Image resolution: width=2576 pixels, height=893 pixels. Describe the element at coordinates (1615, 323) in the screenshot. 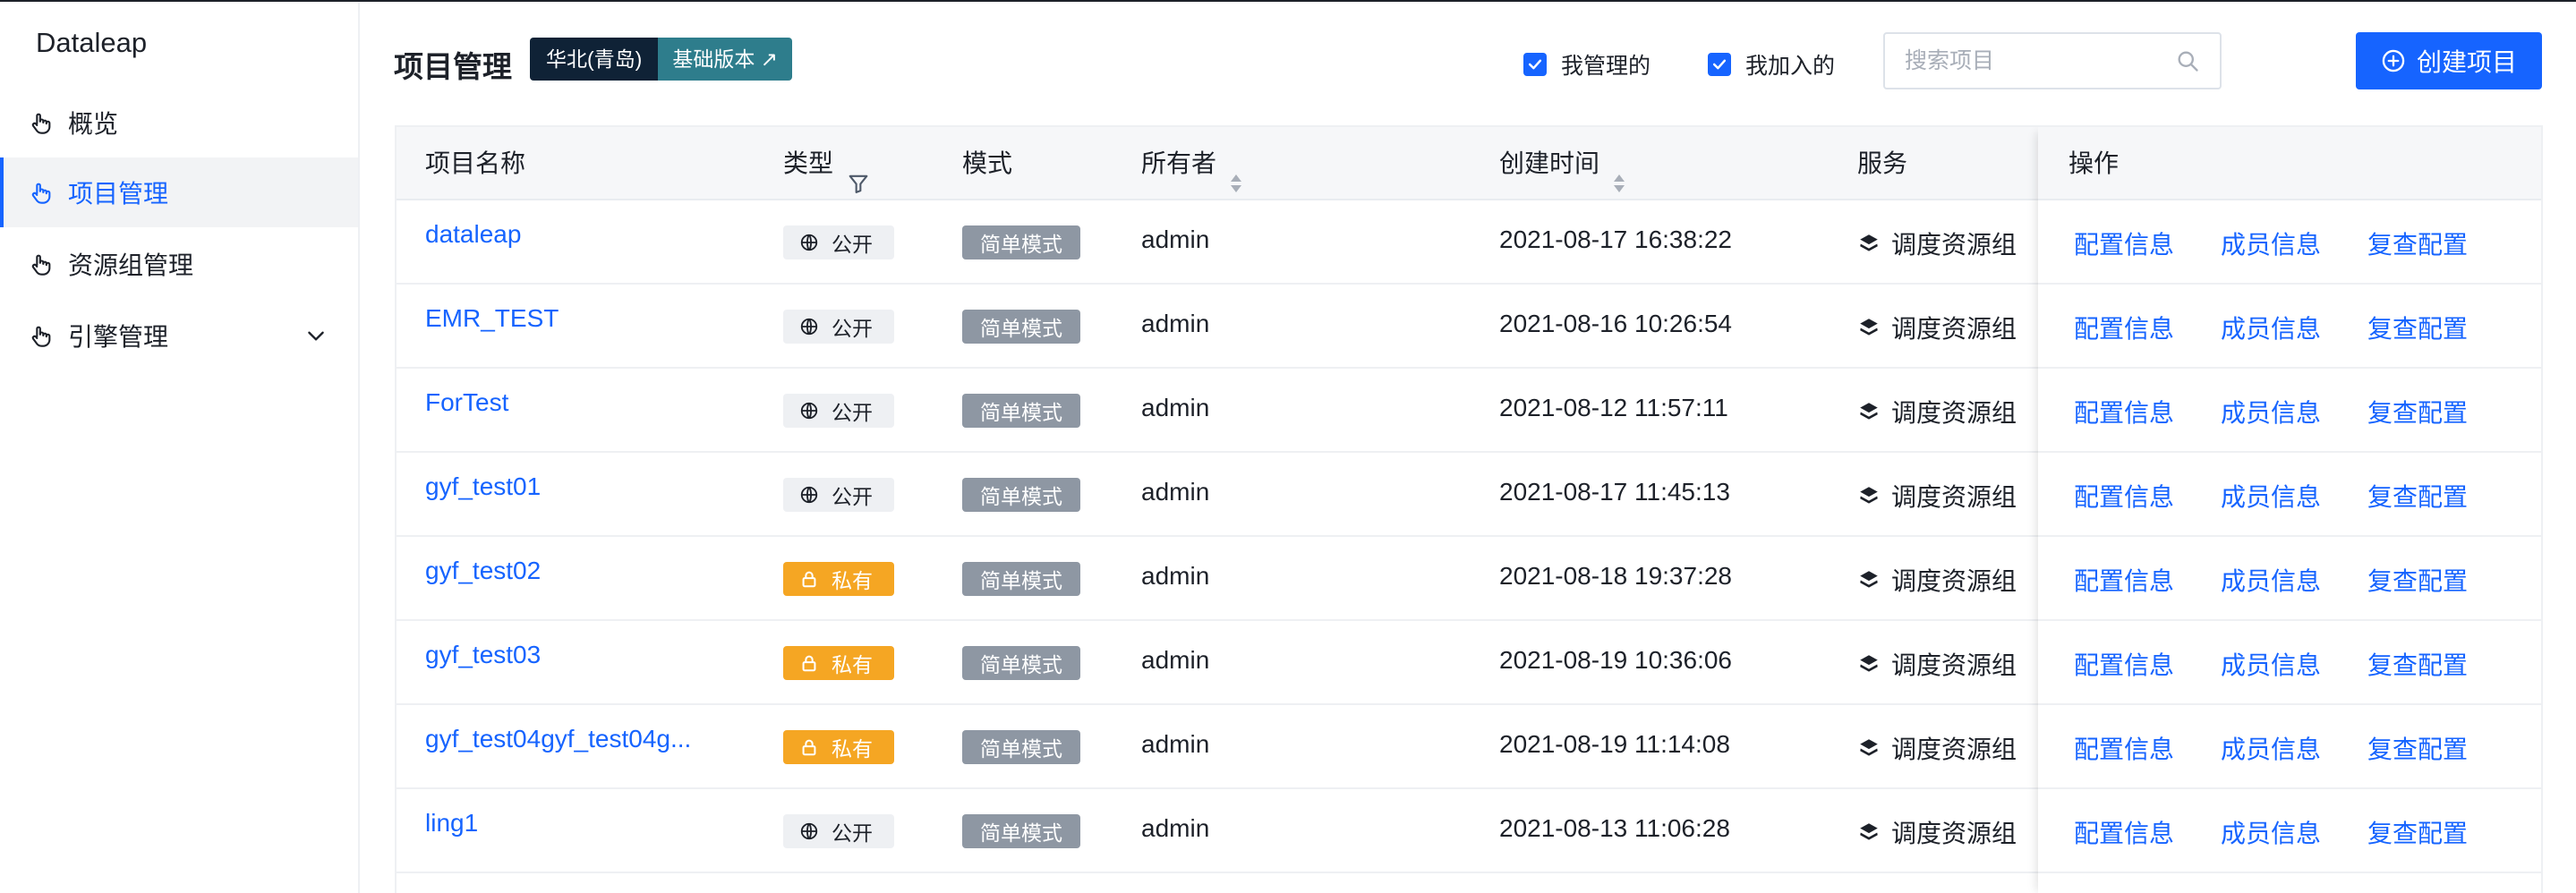

I see `created-time-cell: 2021-08-16 10:26:54` at that location.